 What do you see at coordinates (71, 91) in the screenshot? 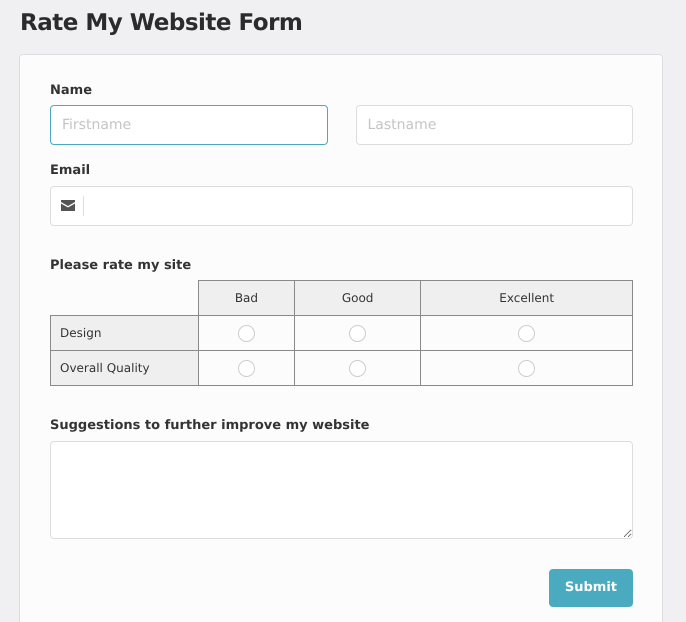
I see `field-label: Name` at bounding box center [71, 91].